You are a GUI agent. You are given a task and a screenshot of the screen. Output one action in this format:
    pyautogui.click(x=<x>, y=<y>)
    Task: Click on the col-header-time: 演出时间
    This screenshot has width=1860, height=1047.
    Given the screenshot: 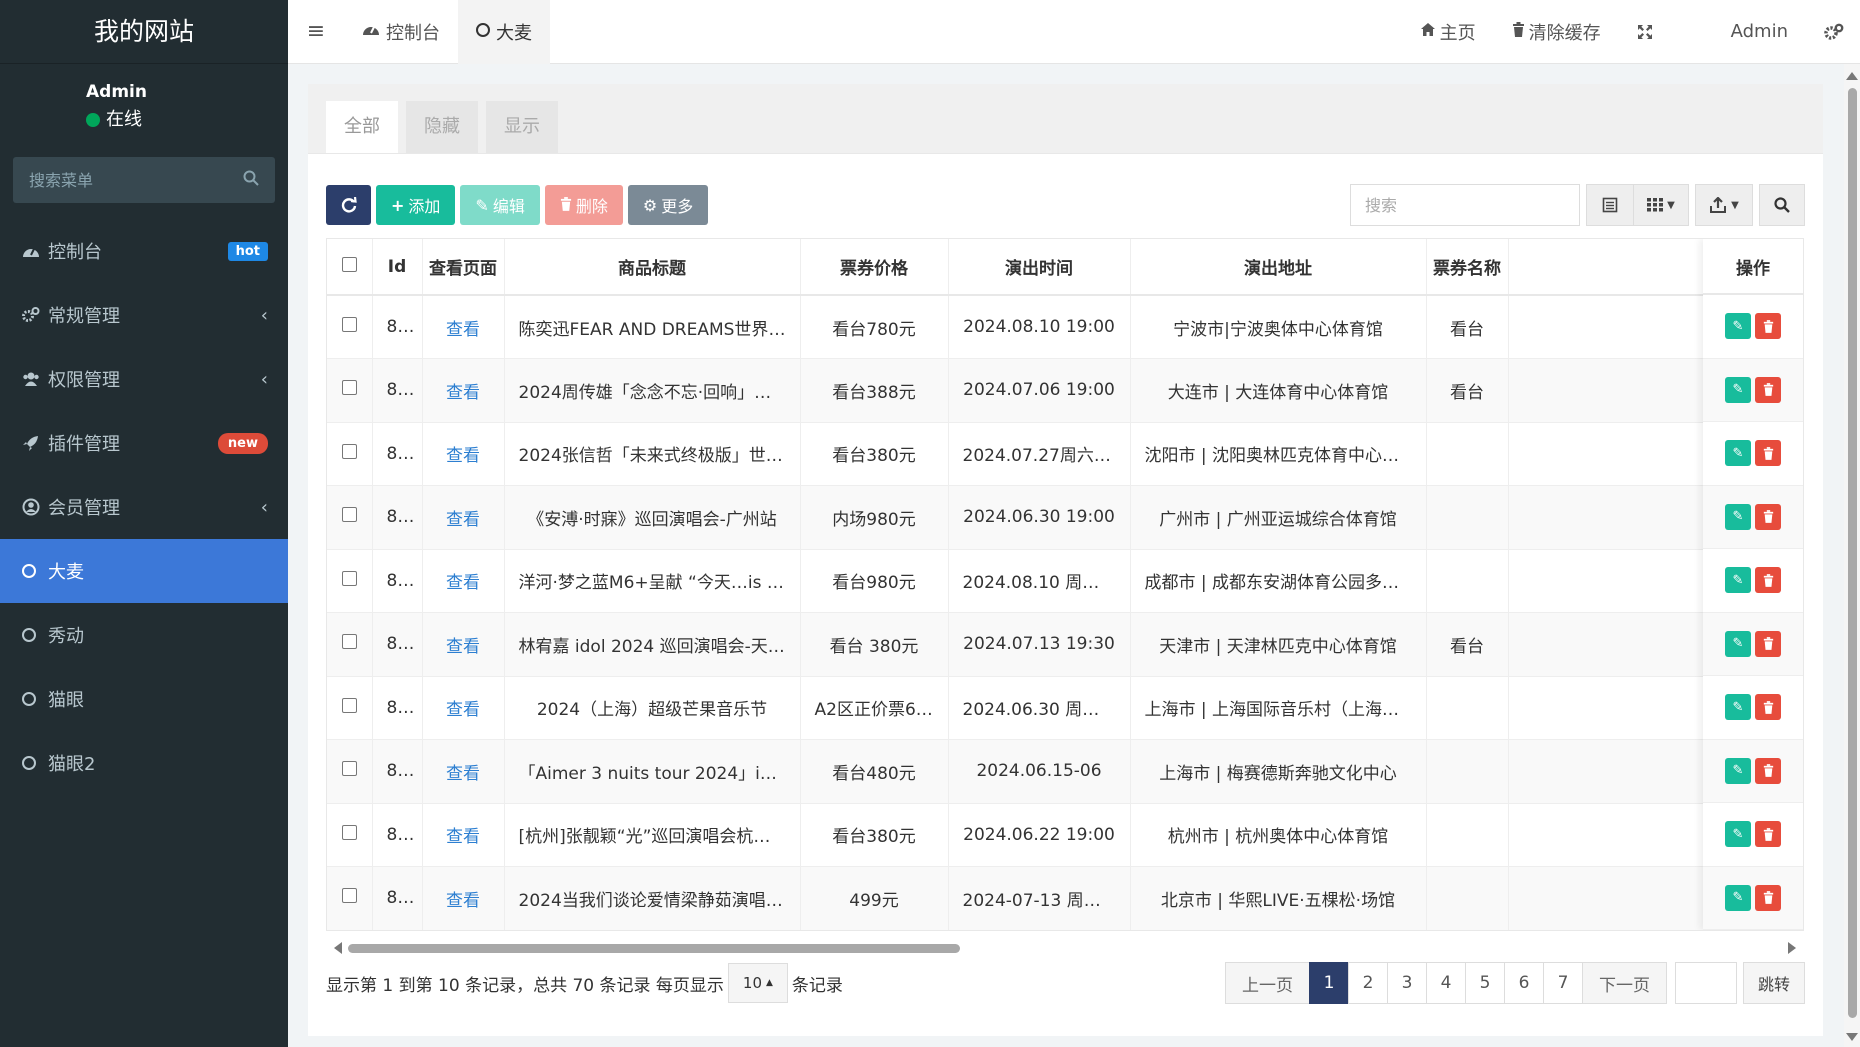 What is the action you would take?
    pyautogui.click(x=1039, y=267)
    